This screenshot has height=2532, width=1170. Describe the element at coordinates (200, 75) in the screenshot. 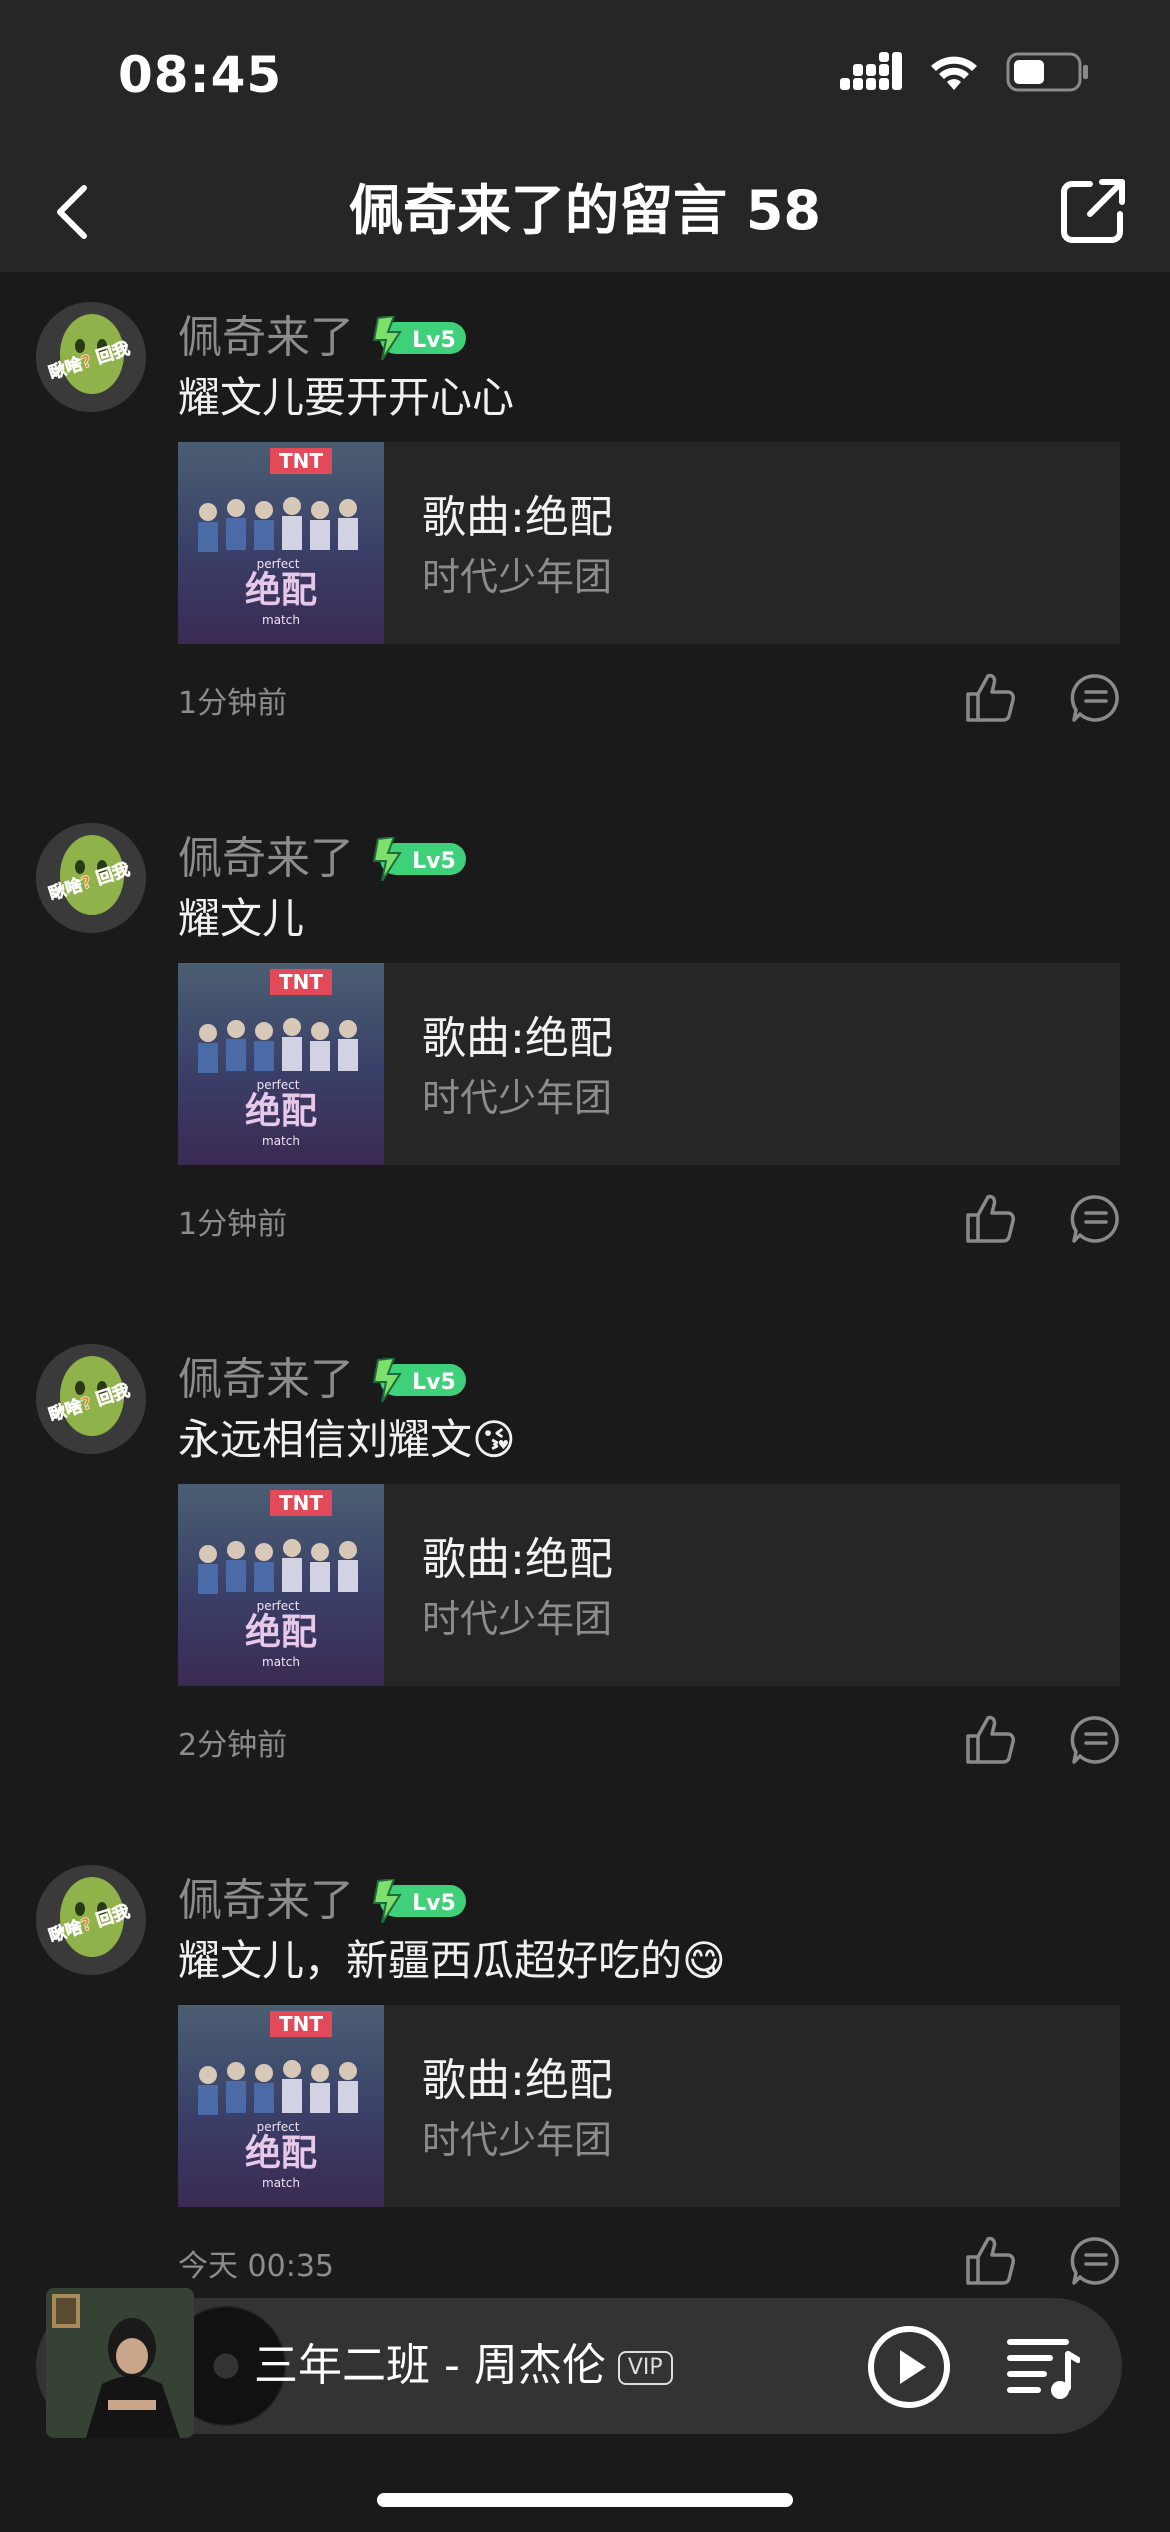

I see `status-time: 08:45` at that location.